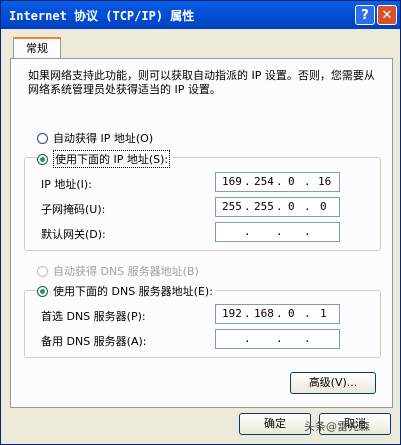 This screenshot has height=445, width=401. Describe the element at coordinates (365, 15) in the screenshot. I see `help-button: ?` at that location.